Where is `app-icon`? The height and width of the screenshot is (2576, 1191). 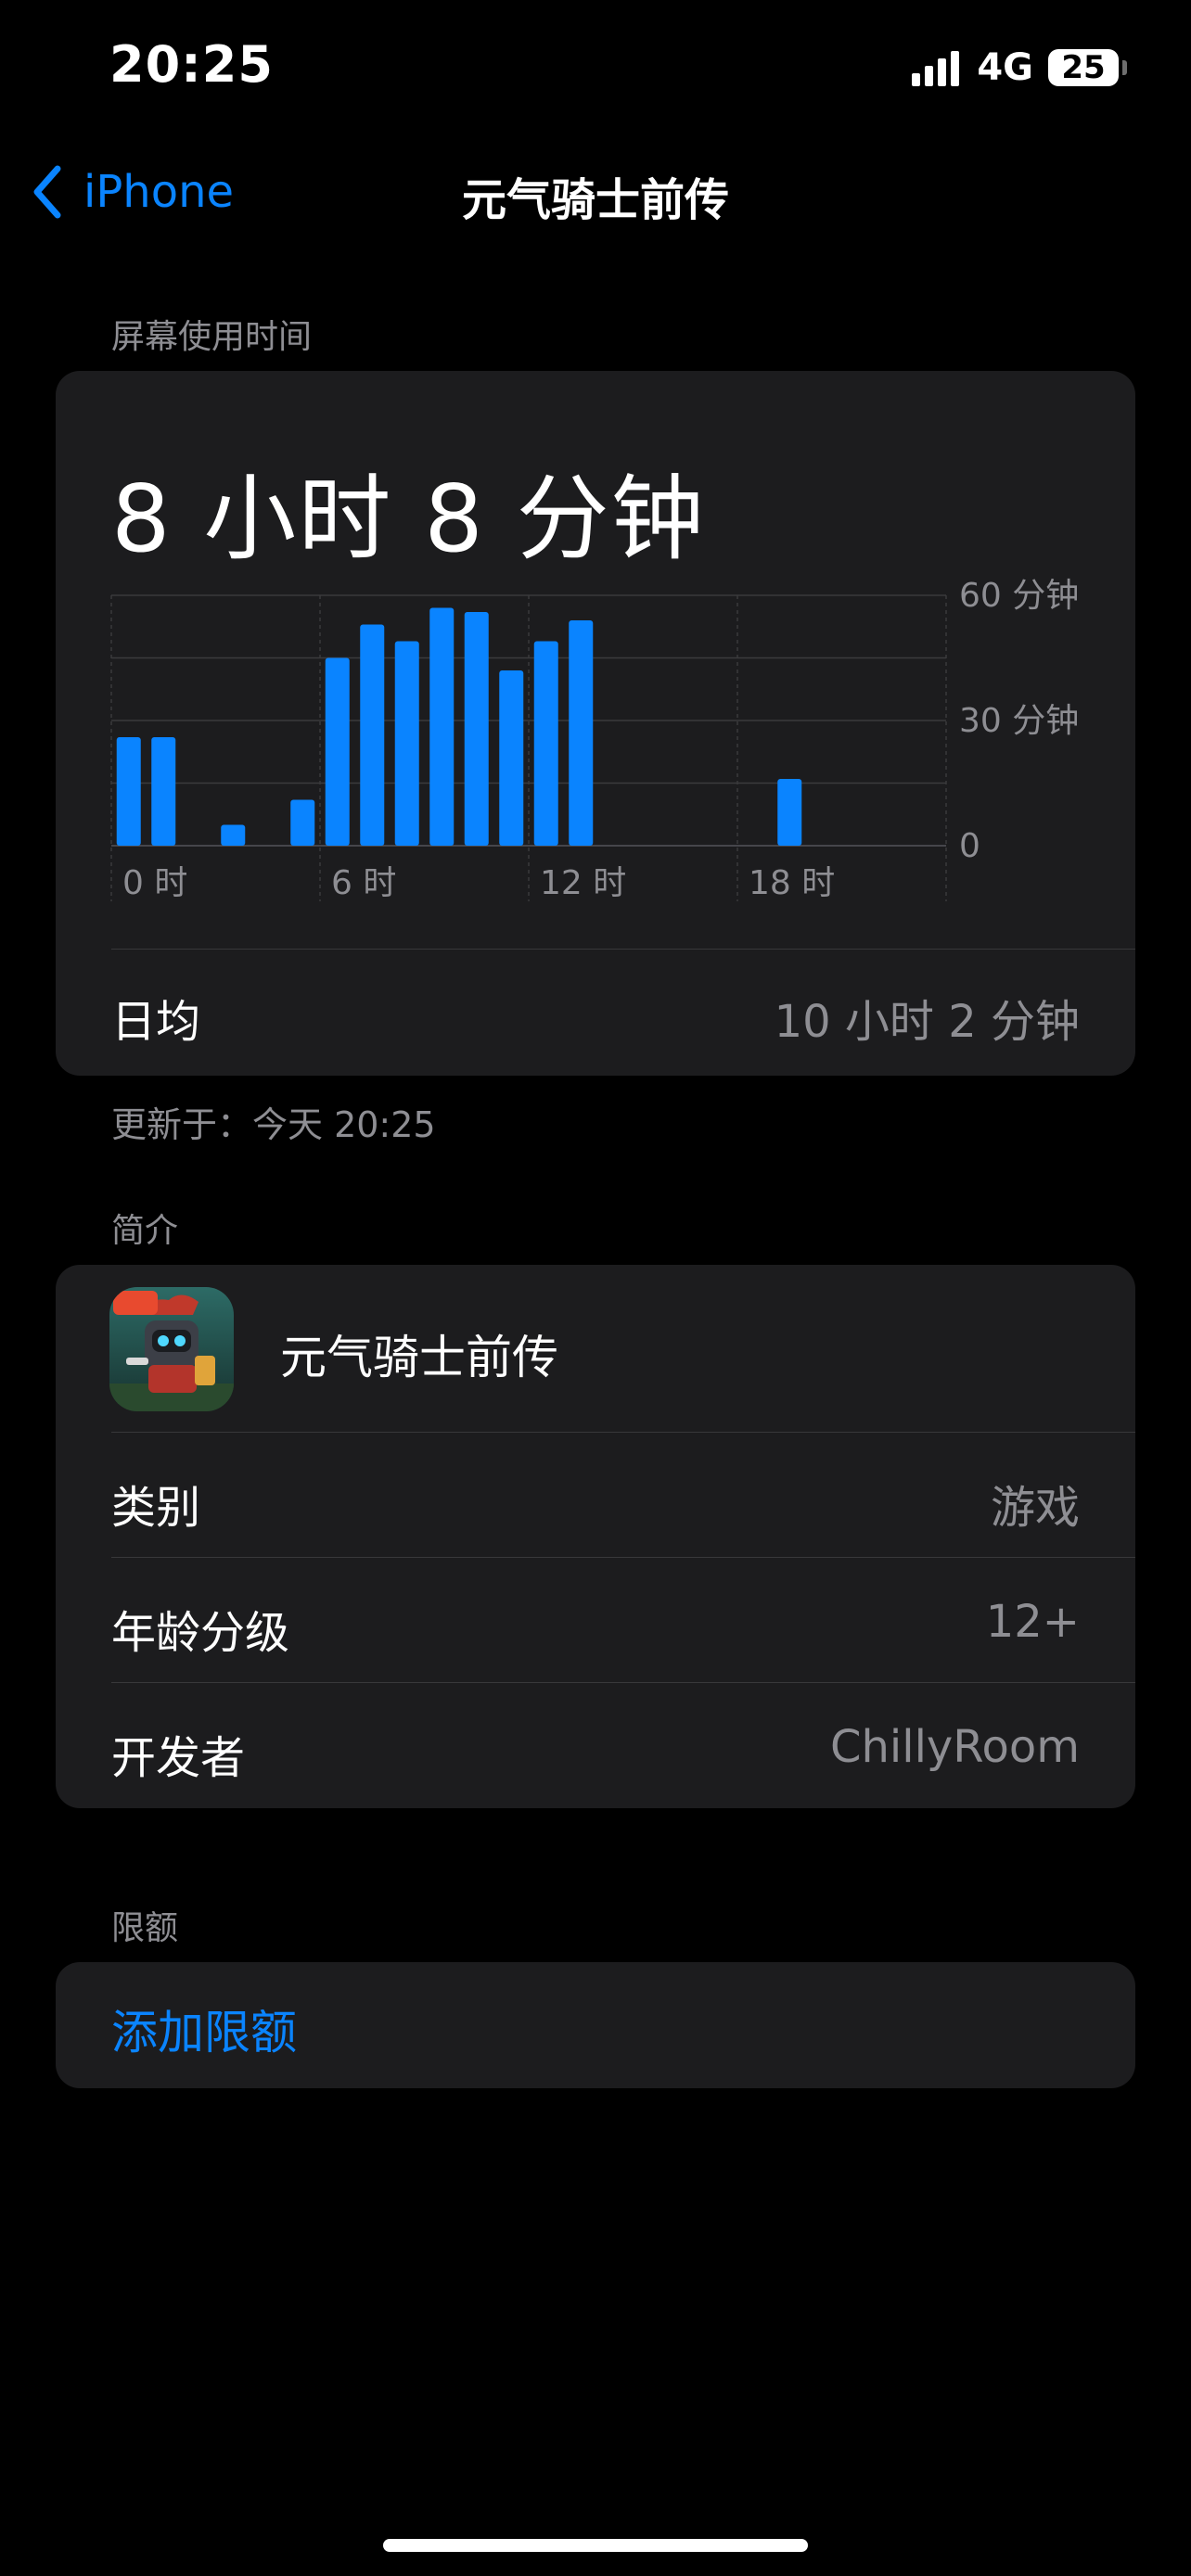
app-icon is located at coordinates (171, 1349).